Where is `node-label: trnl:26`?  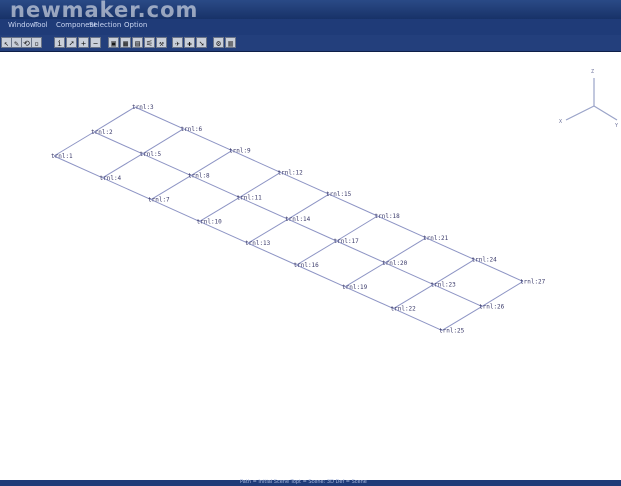 node-label: trnl:26 is located at coordinates (492, 306).